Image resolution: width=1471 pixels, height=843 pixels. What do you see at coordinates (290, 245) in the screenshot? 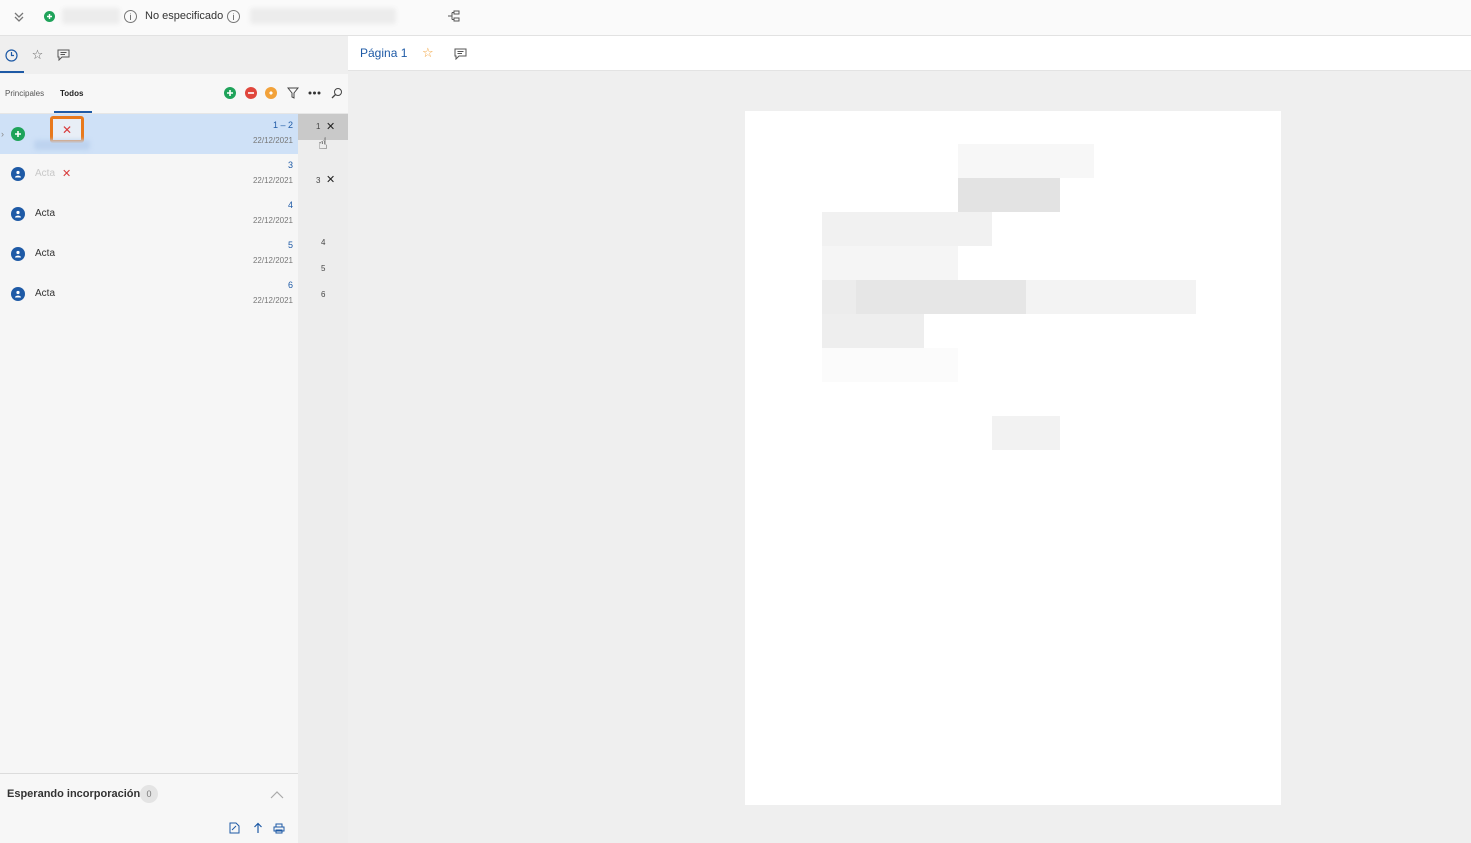
I see `row-number: 5` at bounding box center [290, 245].